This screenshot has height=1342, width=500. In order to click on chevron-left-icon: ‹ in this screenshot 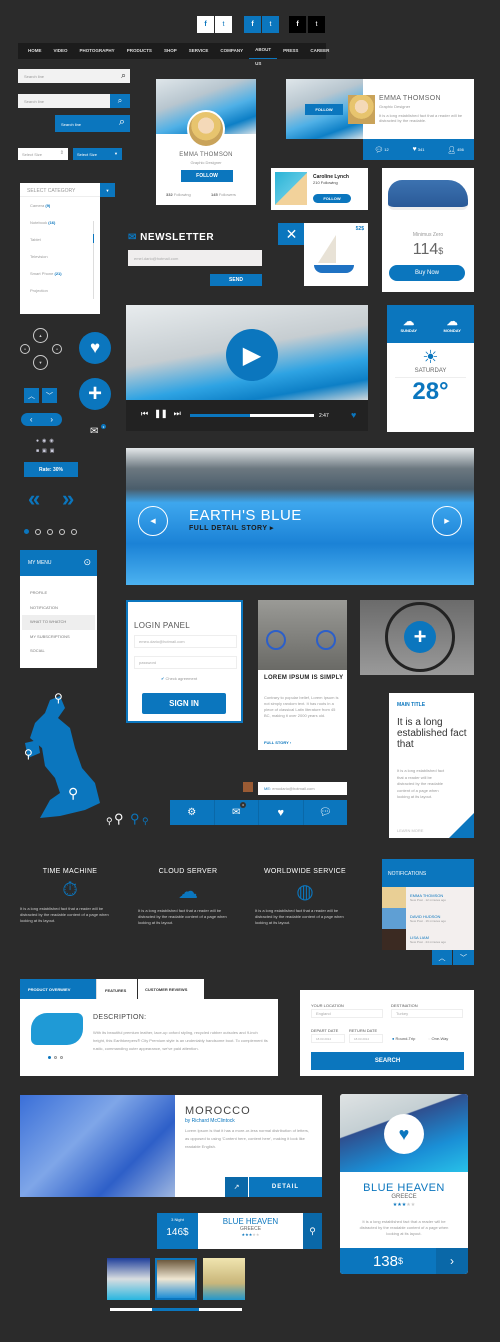, I will do `click(31, 419)`.